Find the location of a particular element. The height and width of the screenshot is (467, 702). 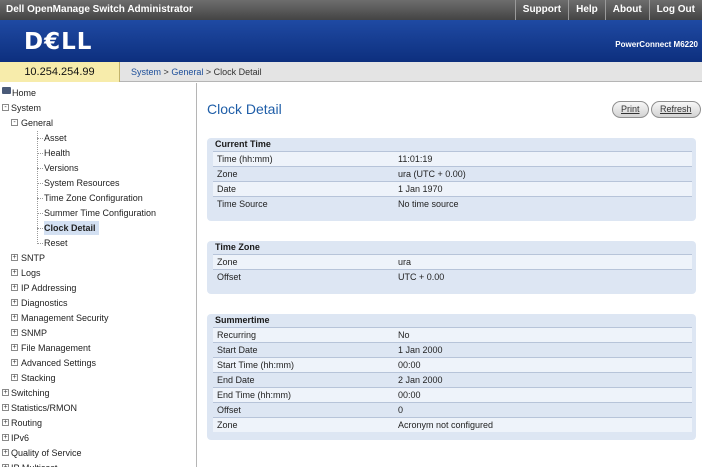

detail-value: Acronym not configured is located at coordinates (446, 425).